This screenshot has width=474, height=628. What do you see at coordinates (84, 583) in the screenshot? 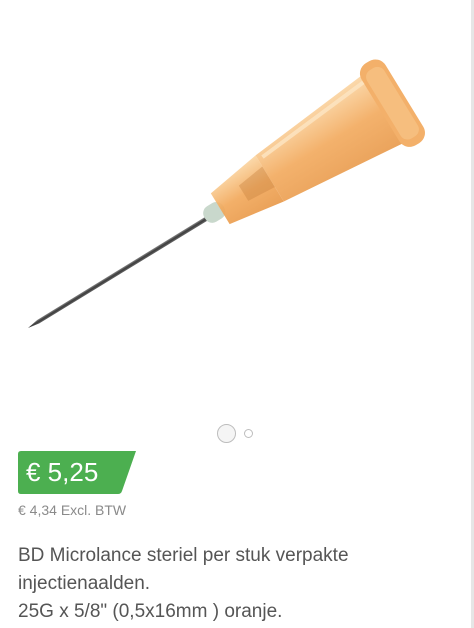
I see `description-line: injectienaalden.` at bounding box center [84, 583].